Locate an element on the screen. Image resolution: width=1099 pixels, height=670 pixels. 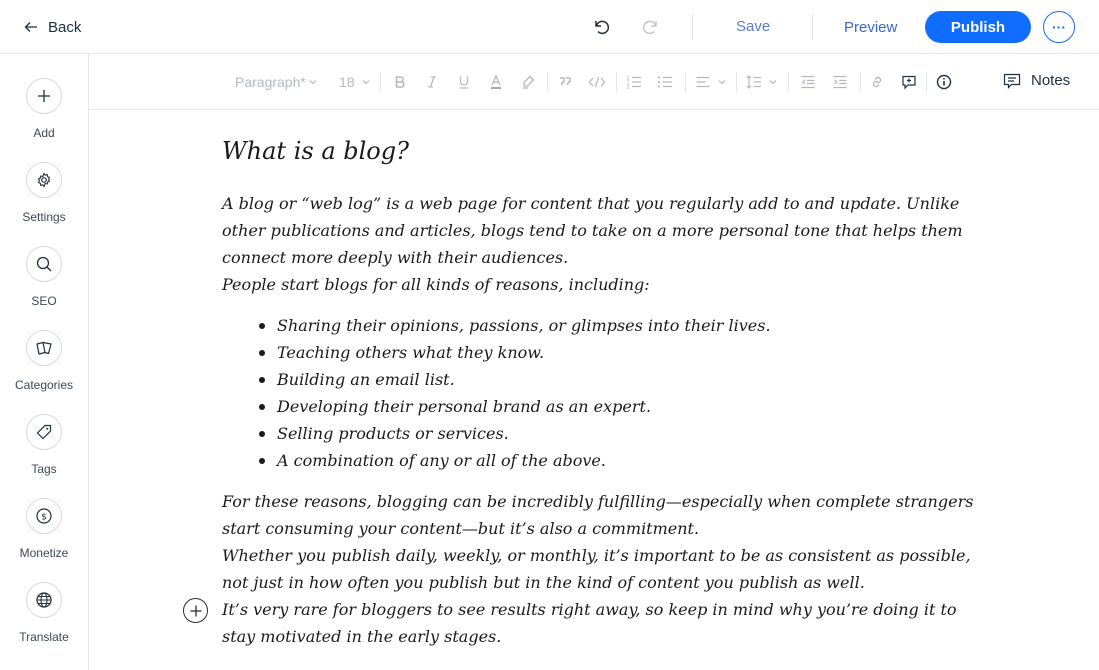
sidebar-tags-circle is located at coordinates (44, 432).